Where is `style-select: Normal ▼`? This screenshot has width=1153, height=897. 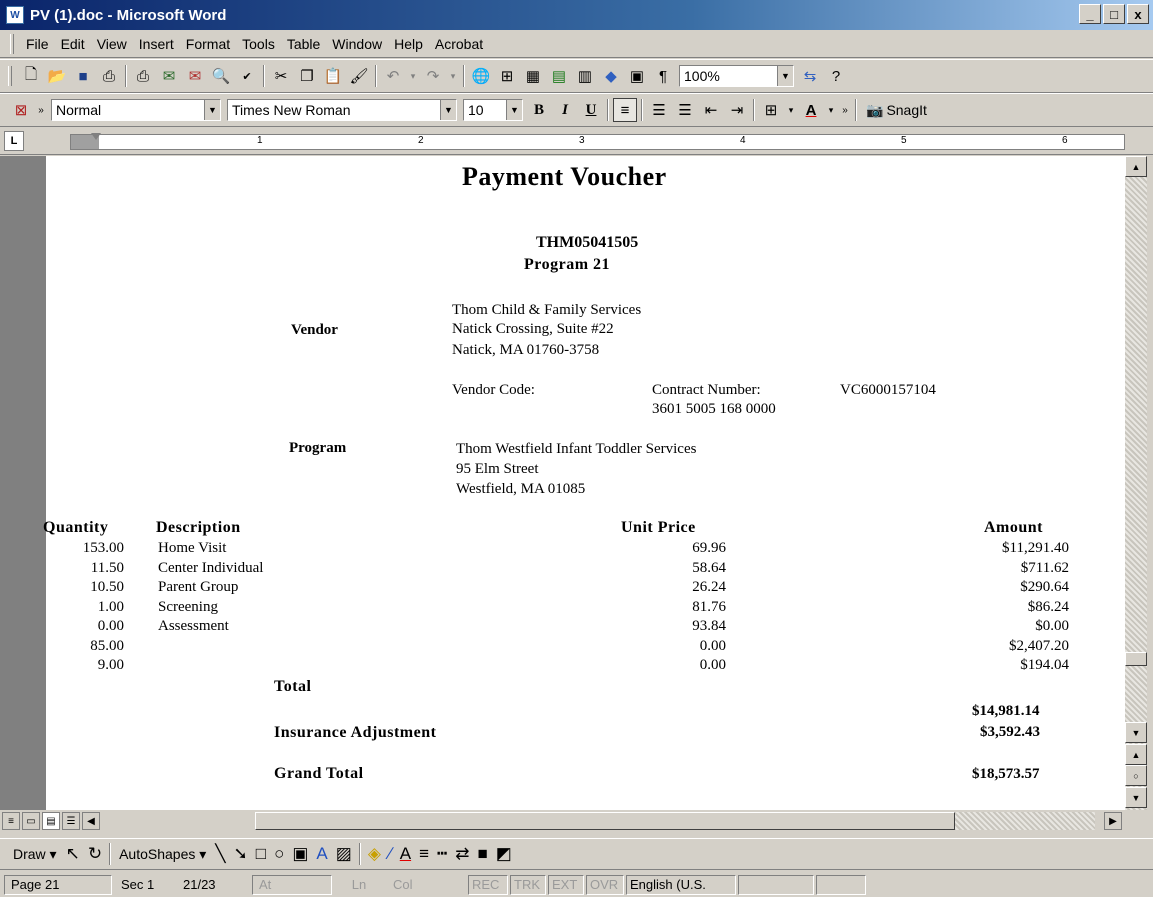
style-select: Normal ▼ is located at coordinates (136, 110).